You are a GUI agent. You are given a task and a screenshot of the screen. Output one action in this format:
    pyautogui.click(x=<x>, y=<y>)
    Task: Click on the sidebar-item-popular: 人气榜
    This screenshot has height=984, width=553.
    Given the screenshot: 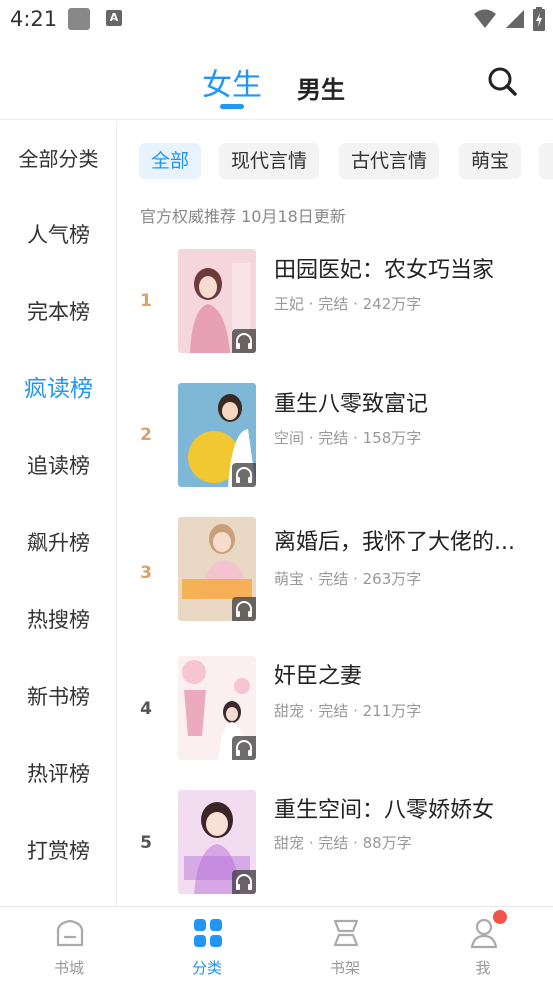 What is the action you would take?
    pyautogui.click(x=58, y=235)
    